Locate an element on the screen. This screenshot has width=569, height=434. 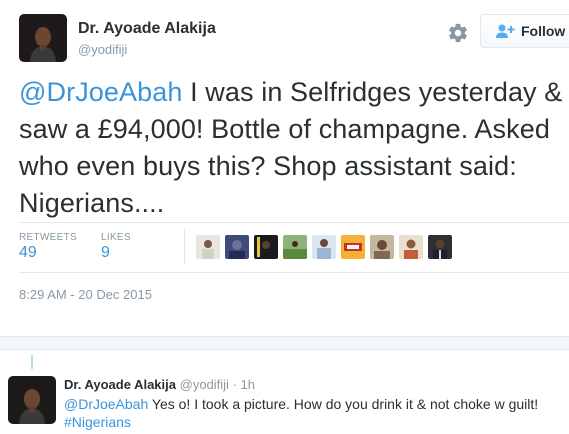
thread-gap is located at coordinates (284, 343).